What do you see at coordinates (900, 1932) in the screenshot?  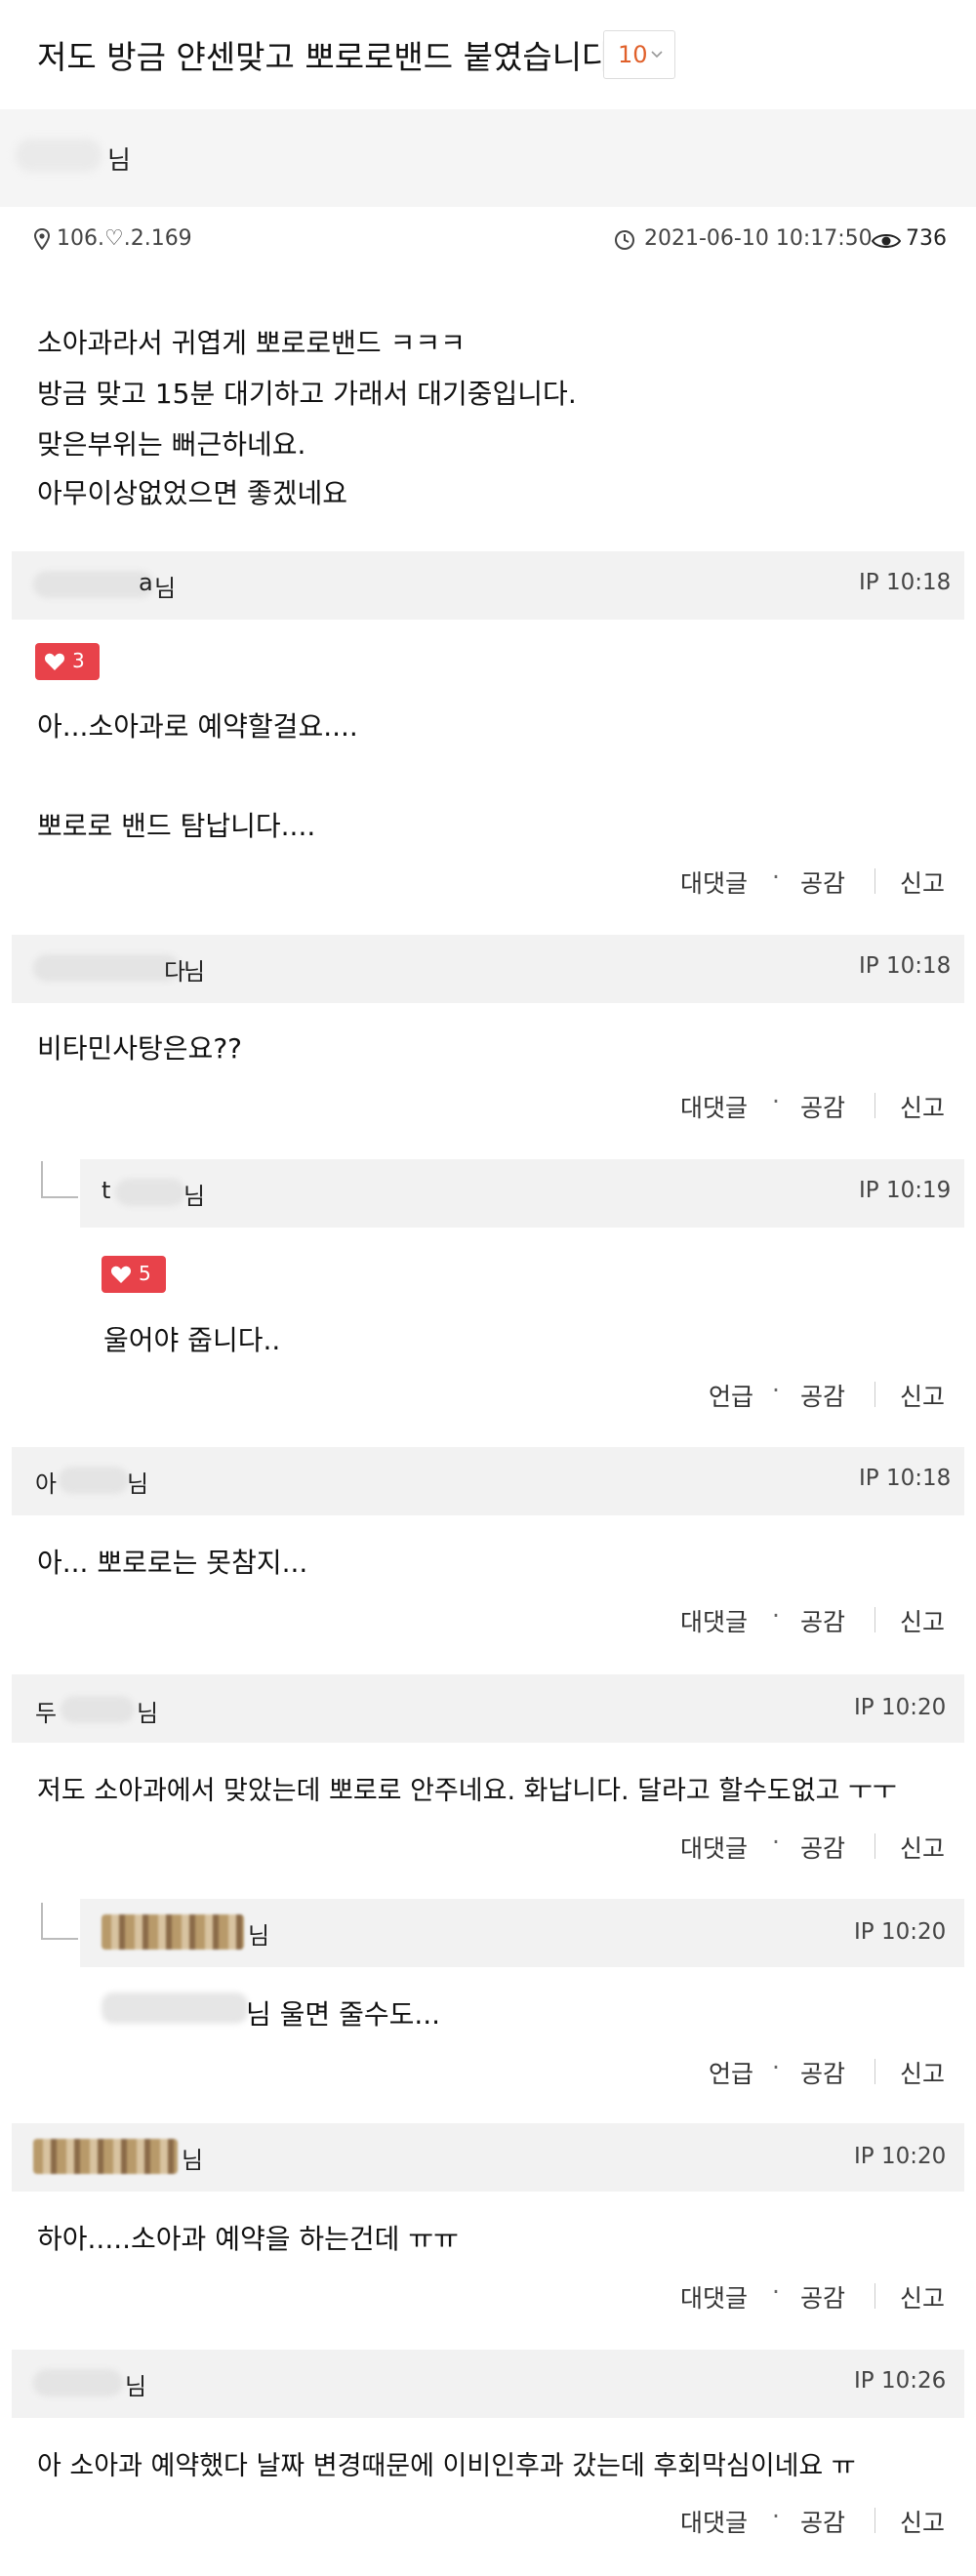 I see `comment-time: IP 10:20` at bounding box center [900, 1932].